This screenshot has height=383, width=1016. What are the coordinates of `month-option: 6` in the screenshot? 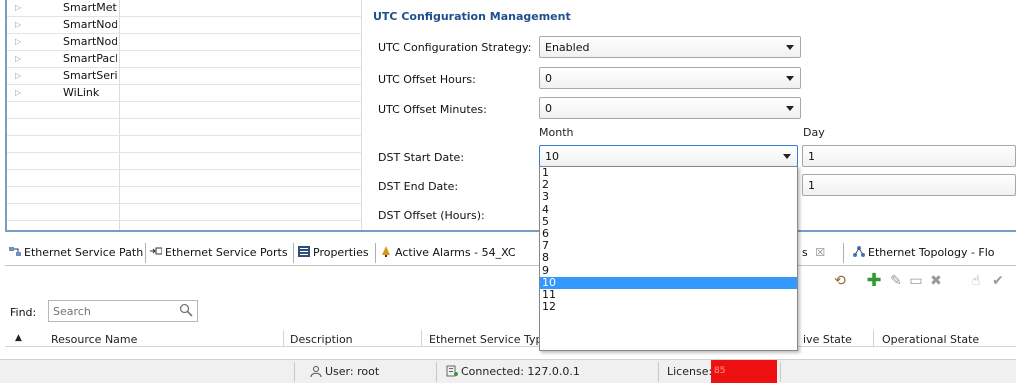 It's located at (668, 233).